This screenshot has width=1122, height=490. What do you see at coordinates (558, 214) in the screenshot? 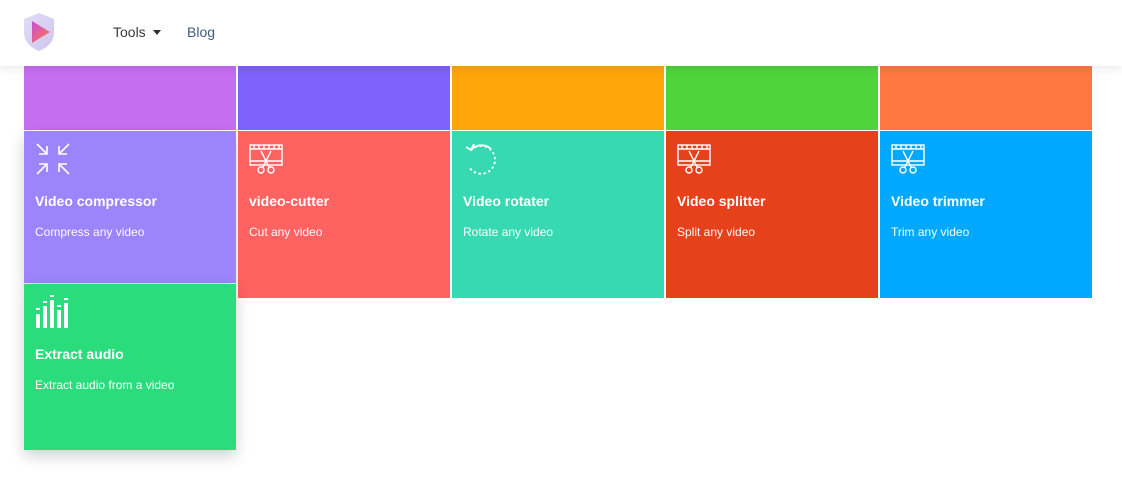
I see `tool-tile-video-rotater: Video rotater Rotate any video` at bounding box center [558, 214].